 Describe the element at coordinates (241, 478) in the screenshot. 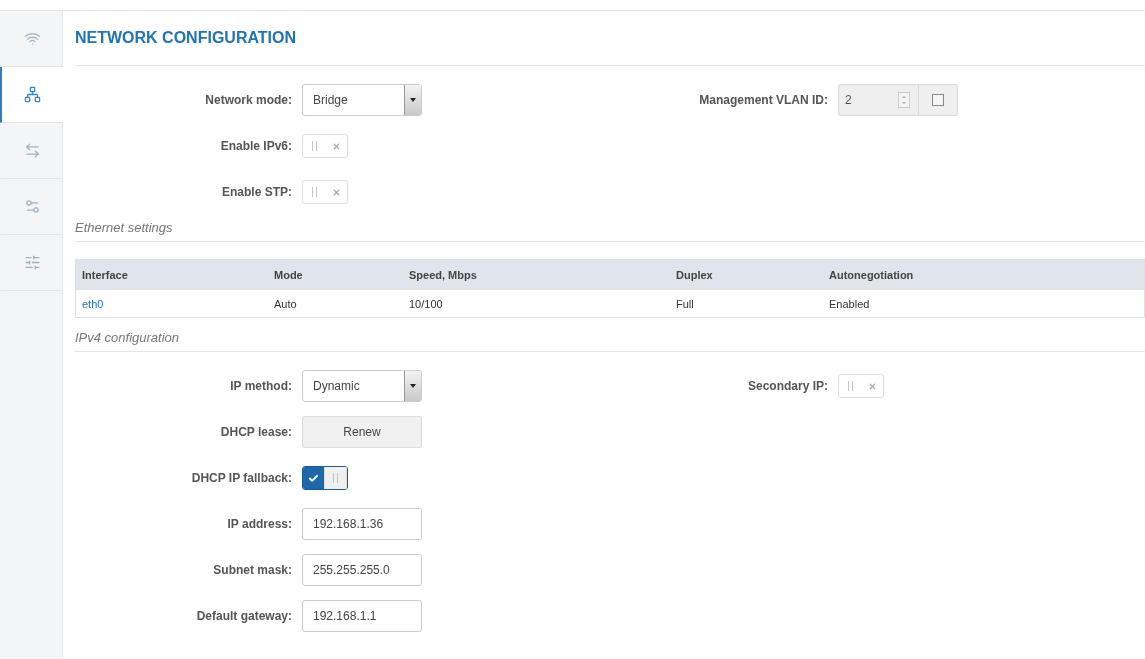

I see `field-label: DHCP IP fallback:` at that location.